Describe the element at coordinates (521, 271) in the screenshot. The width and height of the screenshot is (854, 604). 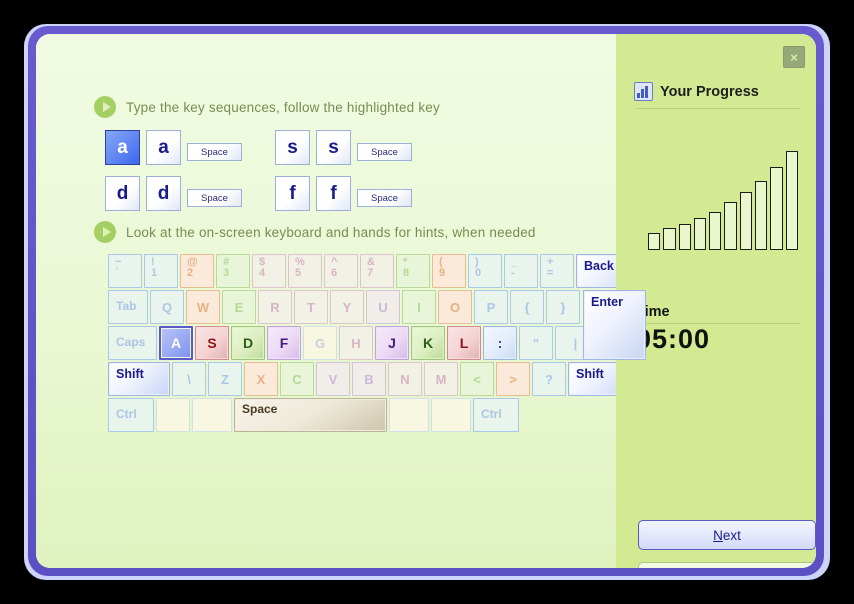
I see `key-blank: _ -` at that location.